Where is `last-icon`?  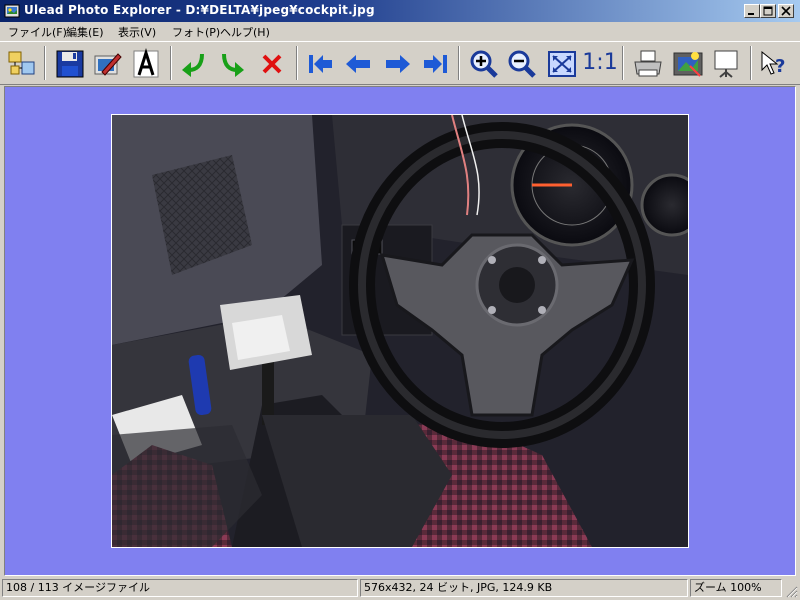
last-icon is located at coordinates (435, 64).